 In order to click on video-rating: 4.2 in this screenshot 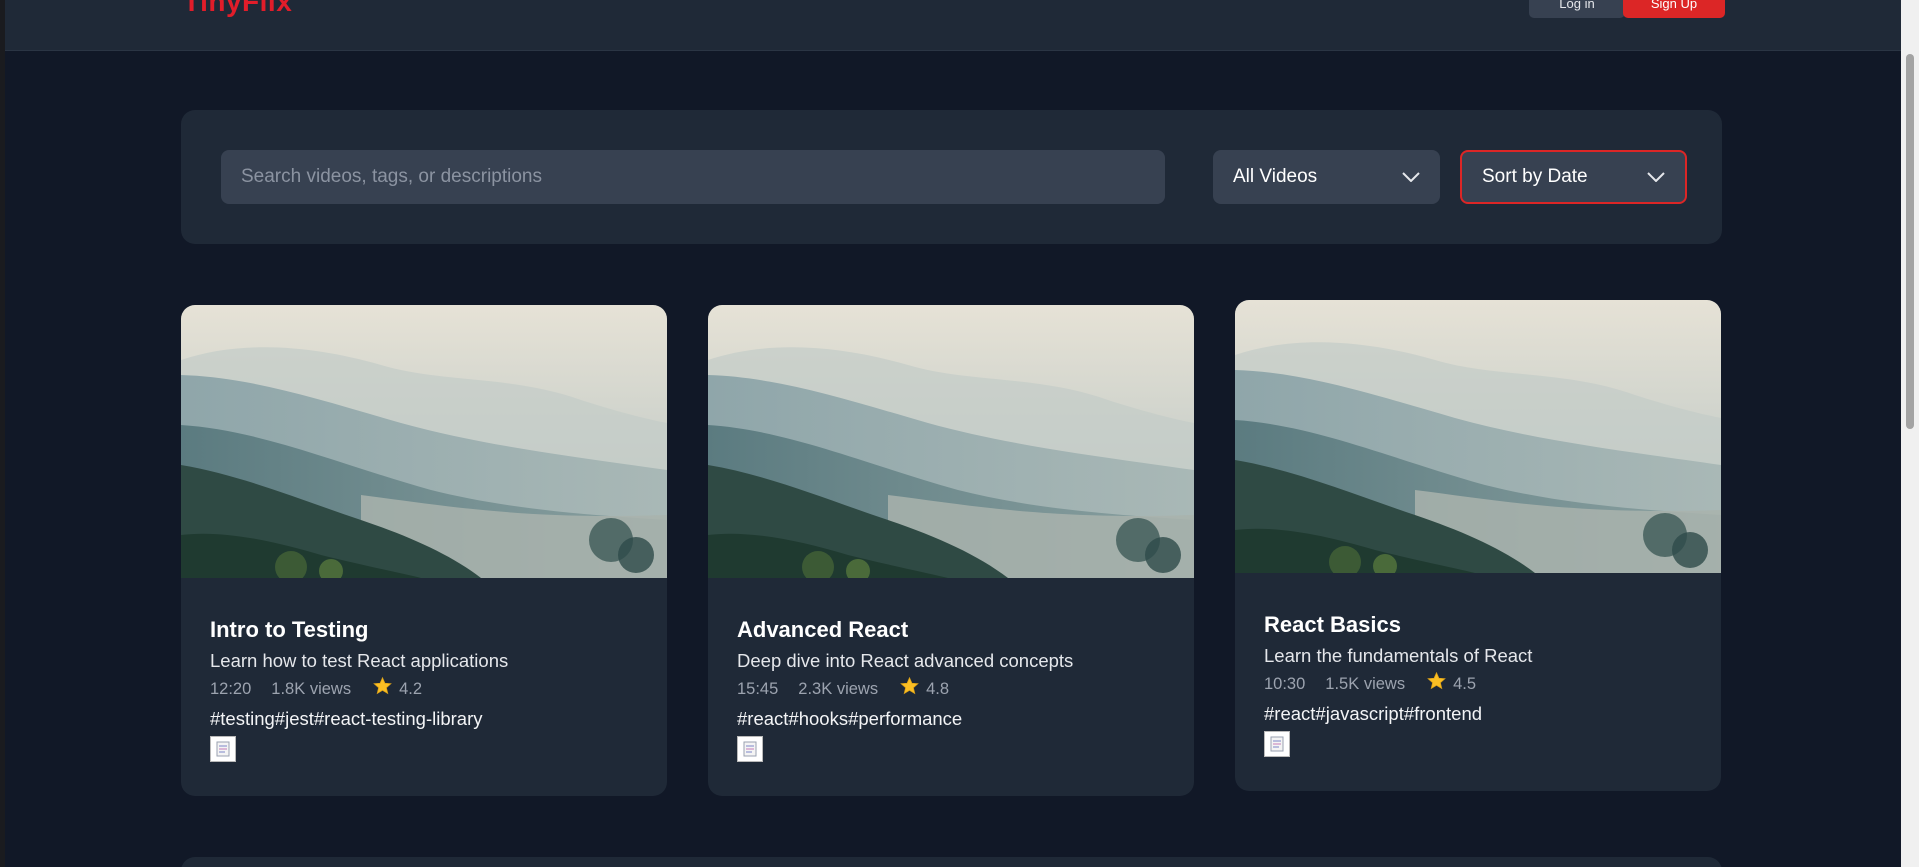, I will do `click(398, 688)`.